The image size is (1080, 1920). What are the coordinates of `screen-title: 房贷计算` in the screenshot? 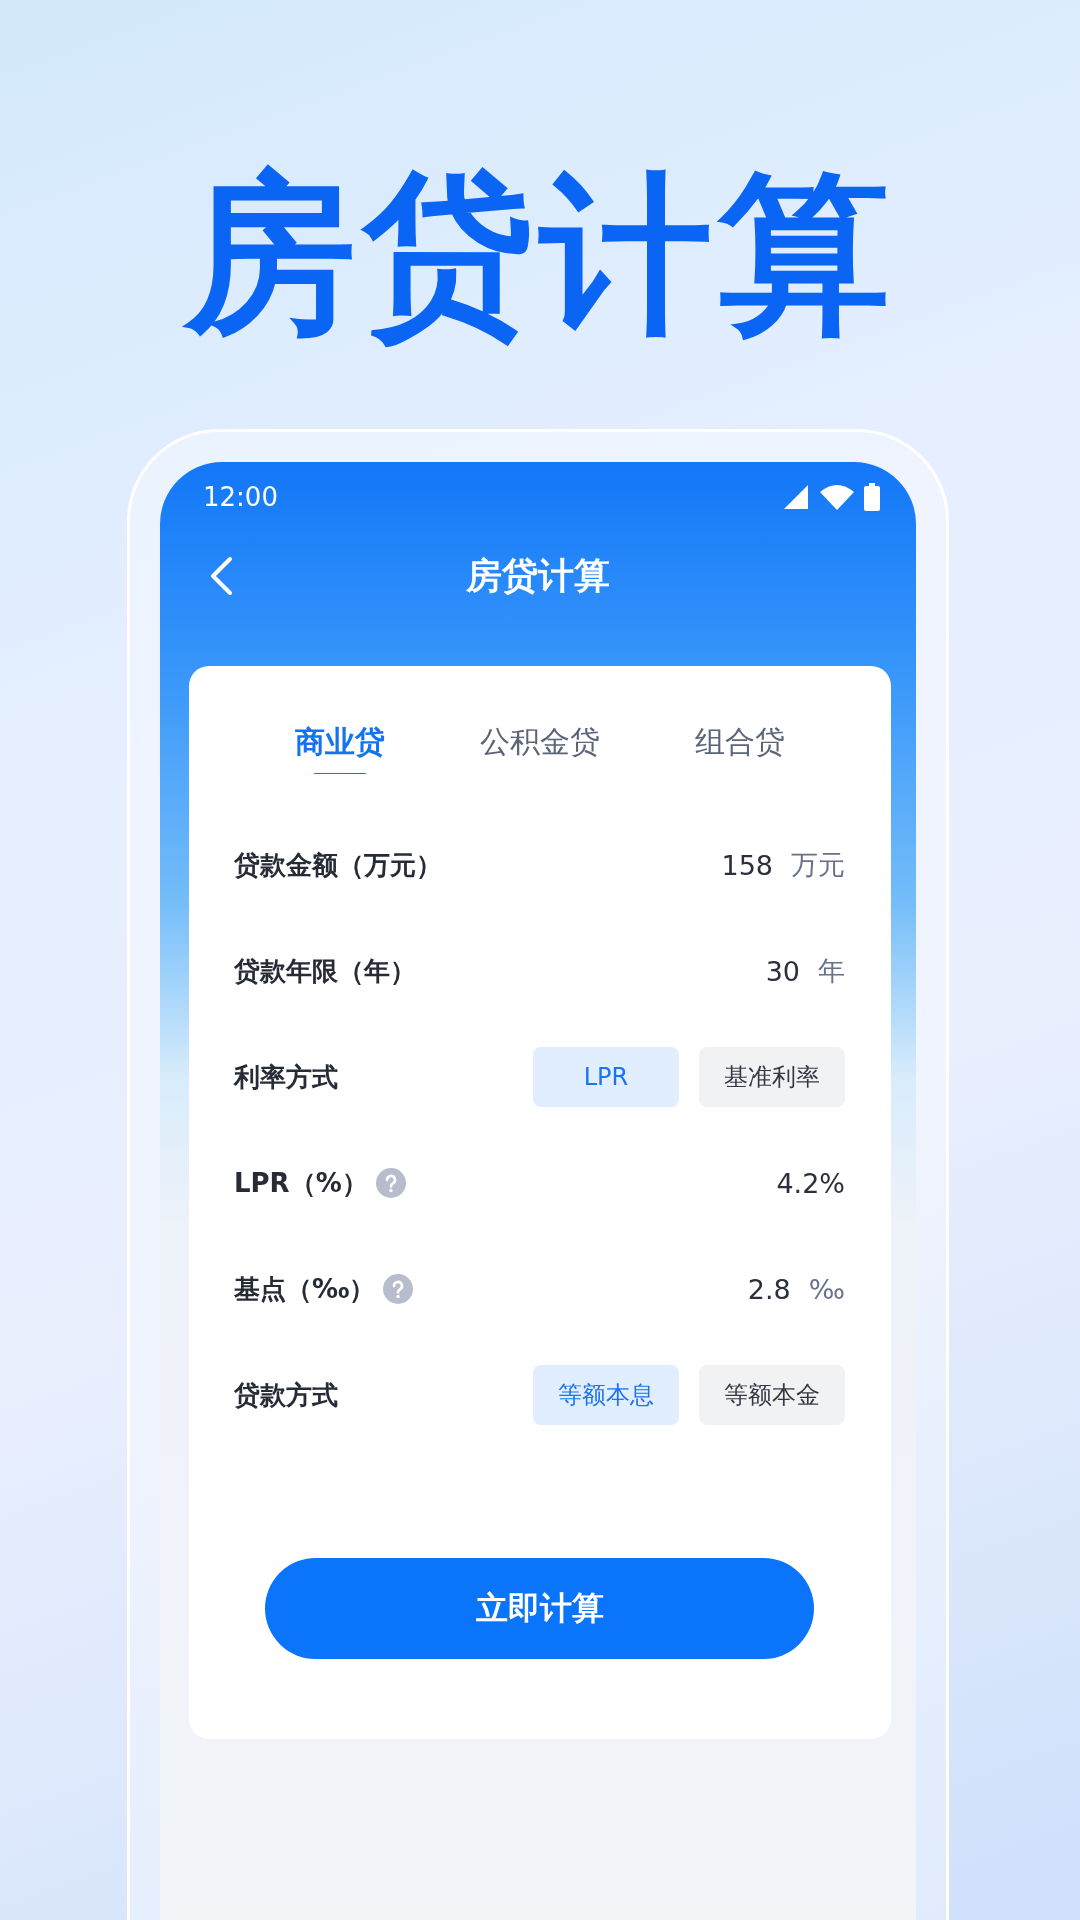 It's located at (538, 575).